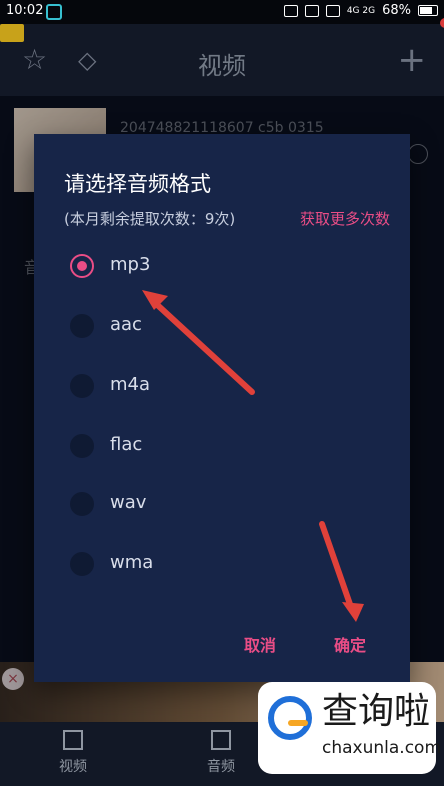 The width and height of the screenshot is (444, 786). Describe the element at coordinates (214, 266) in the screenshot. I see `option-mp3: mp3` at that location.